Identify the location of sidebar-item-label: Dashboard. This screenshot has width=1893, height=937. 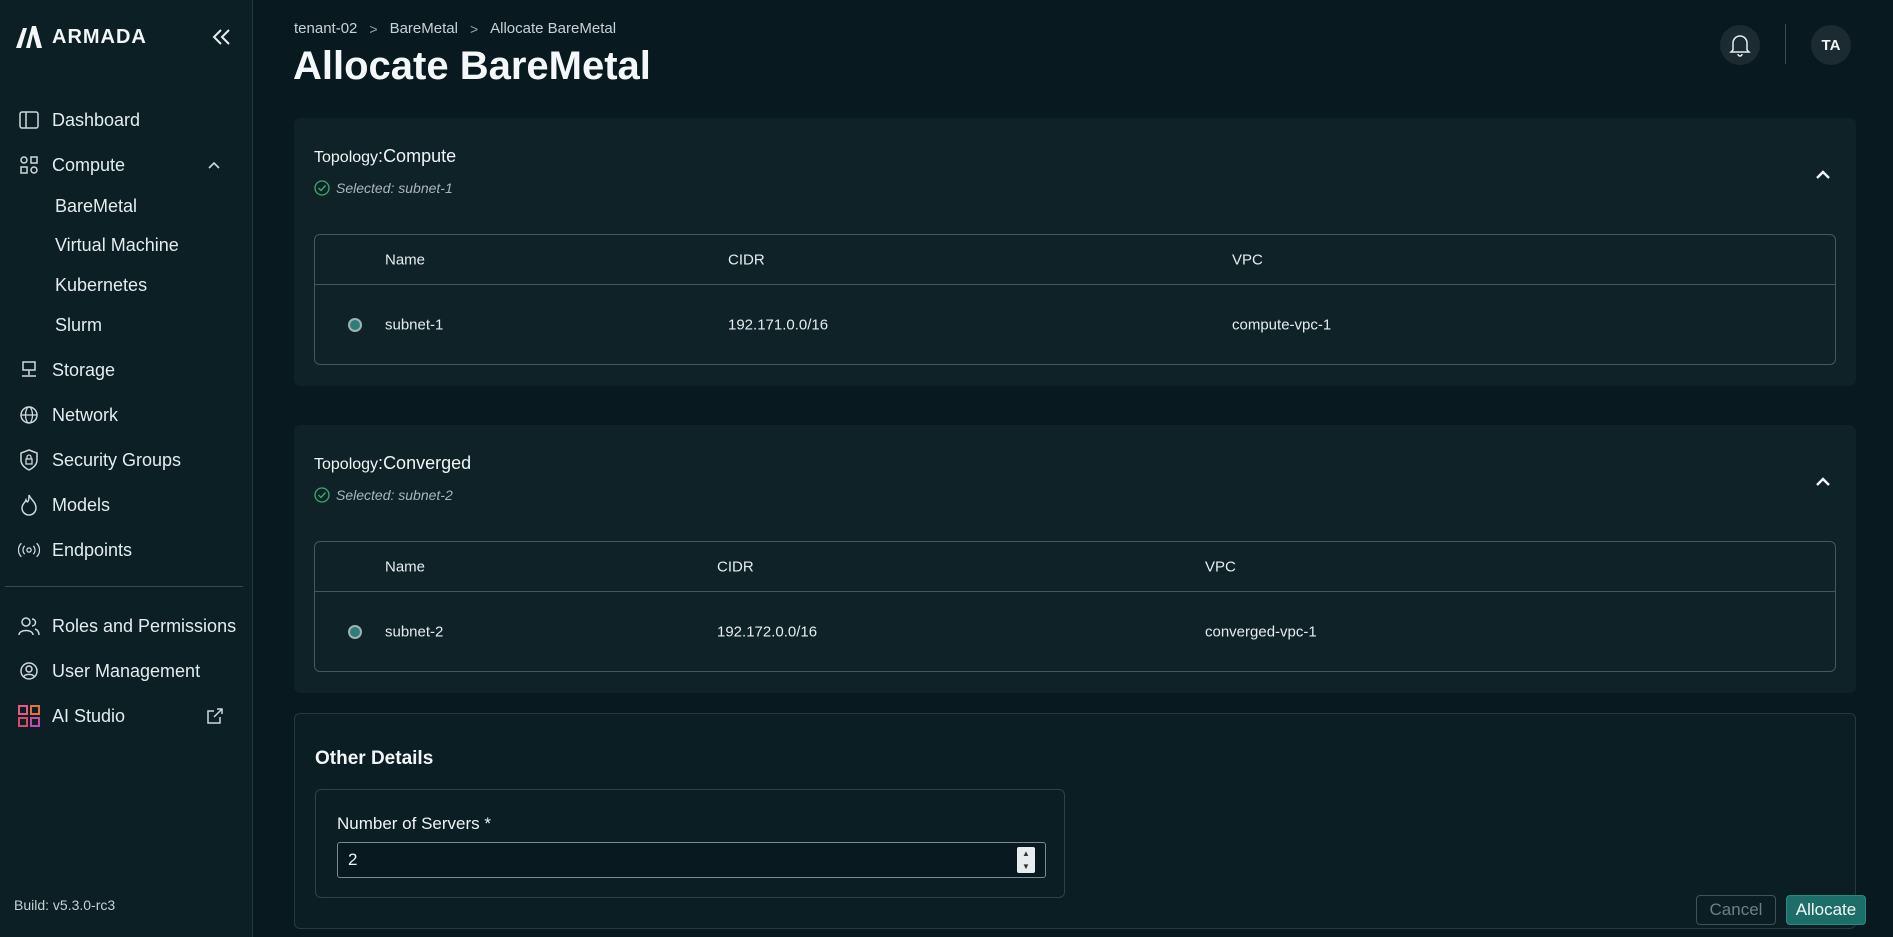
(96, 119).